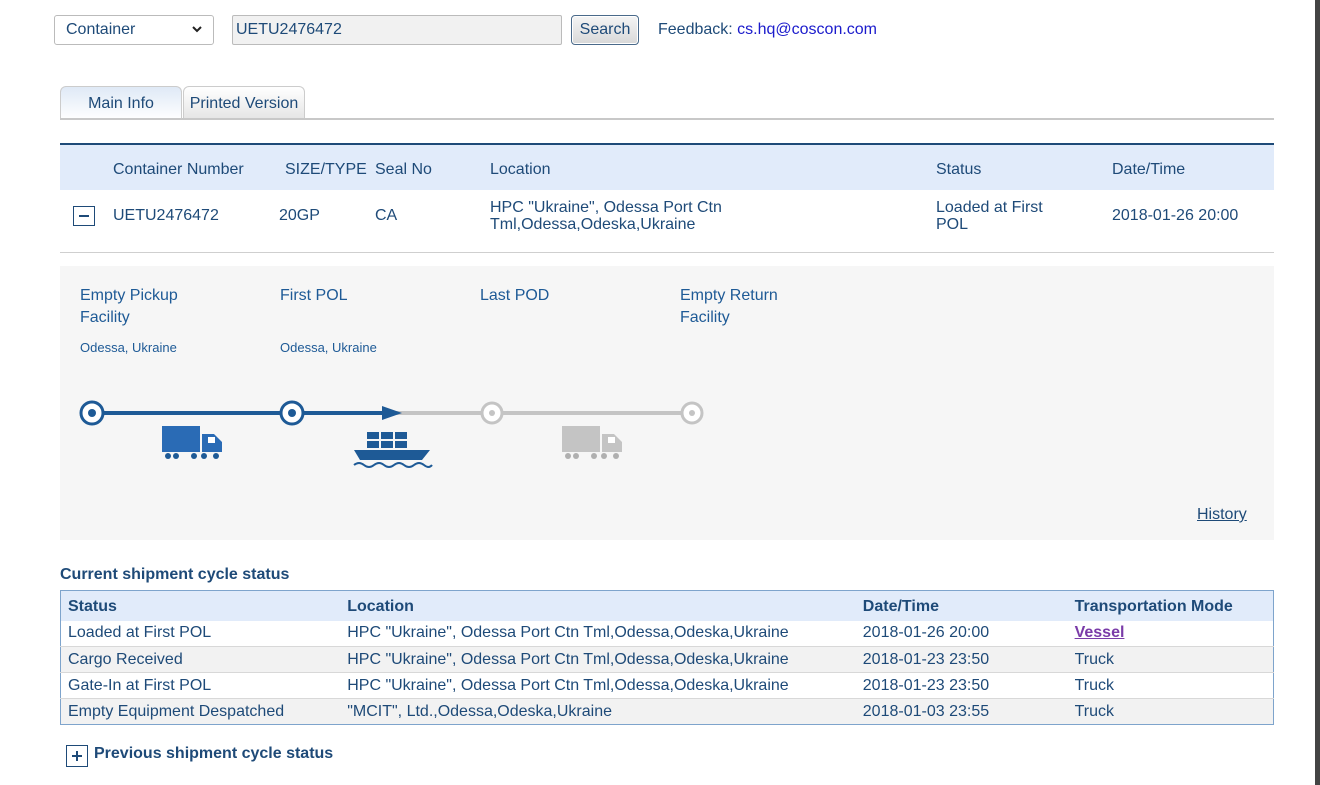  What do you see at coordinates (121, 103) in the screenshot?
I see `tab-main-info: Main Info` at bounding box center [121, 103].